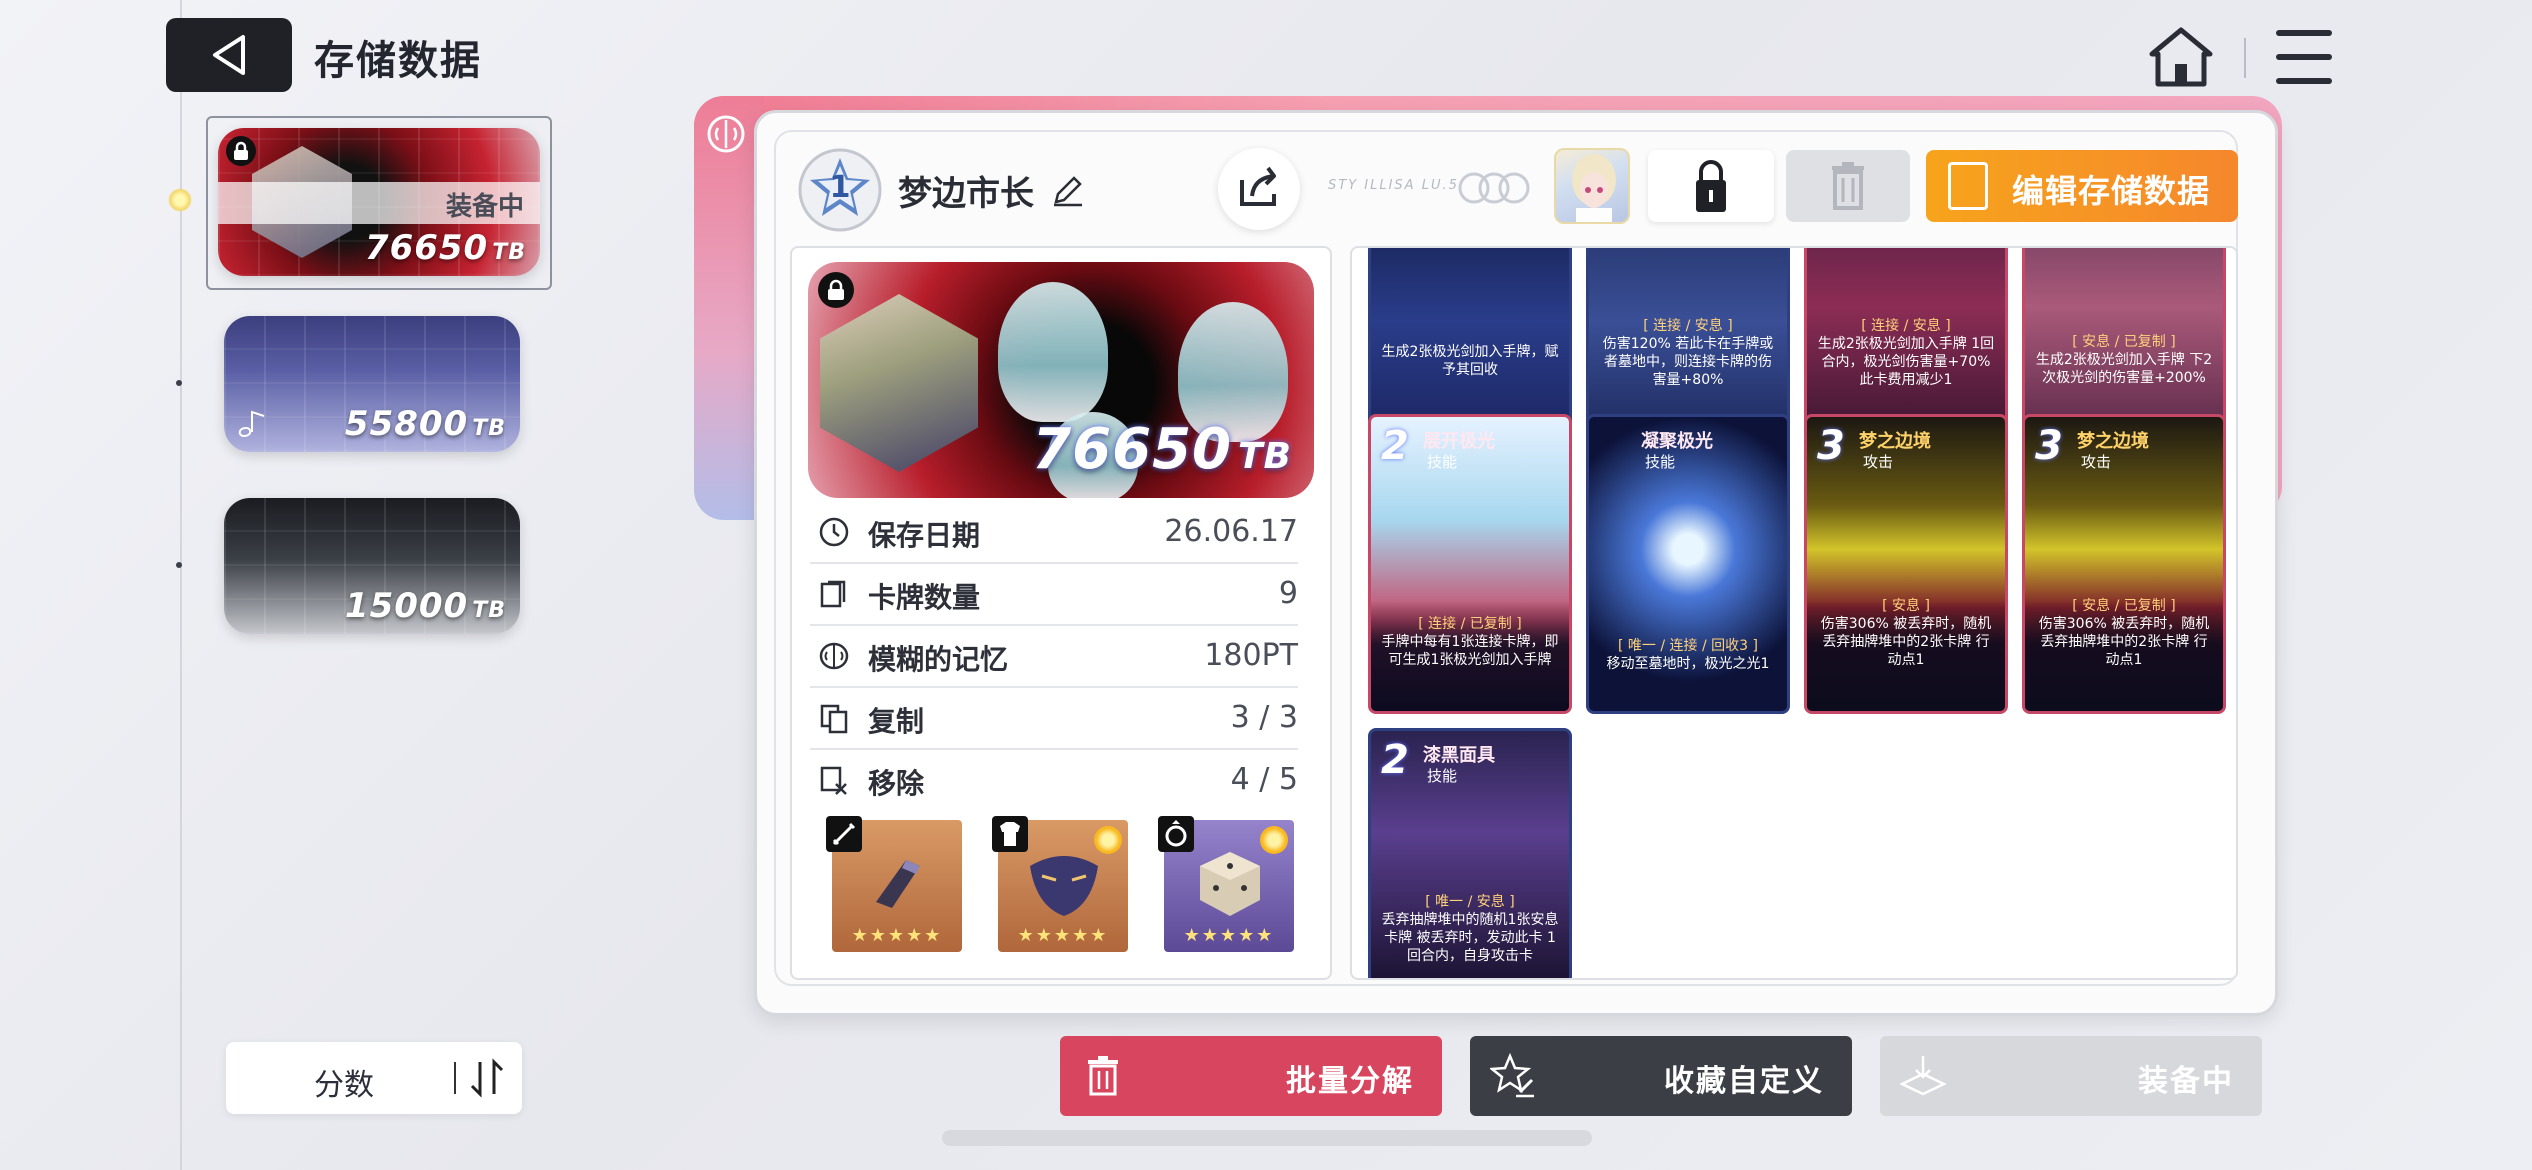 Image resolution: width=2532 pixels, height=1170 pixels. Describe the element at coordinates (484, 207) in the screenshot. I see `equipped-label: 装备中` at that location.